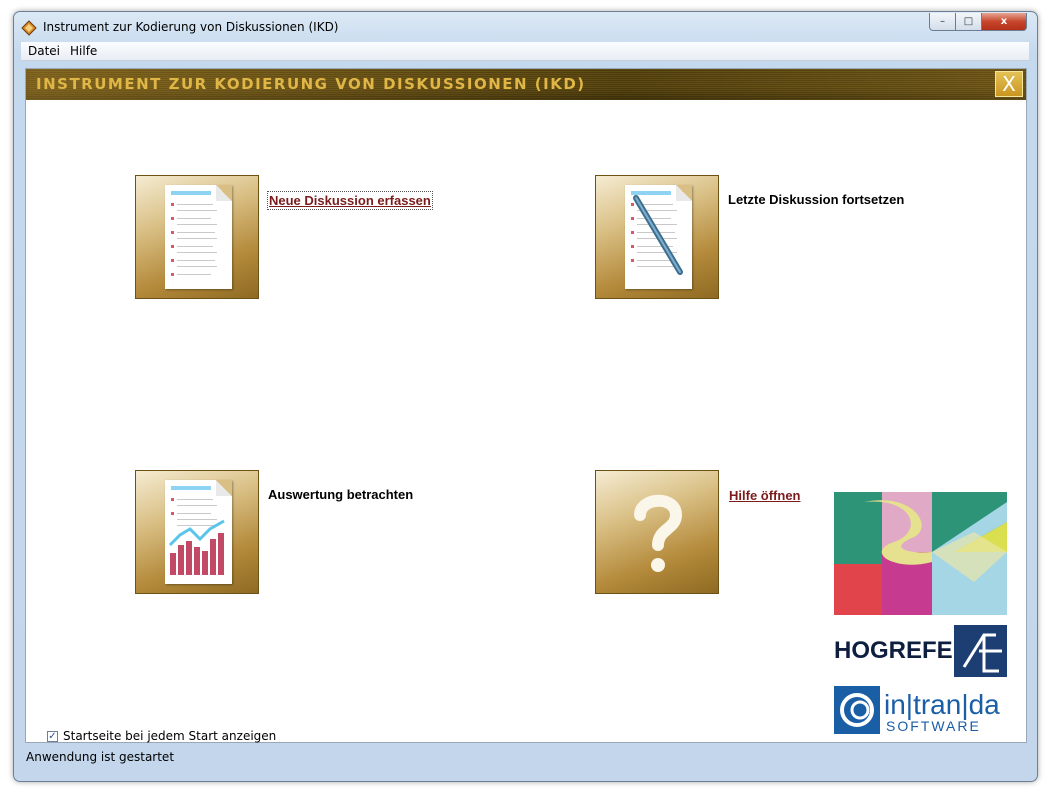 The height and width of the screenshot is (799, 1055). Describe the element at coordinates (933, 726) in the screenshot. I see `software-text: SOFTWARE` at that location.